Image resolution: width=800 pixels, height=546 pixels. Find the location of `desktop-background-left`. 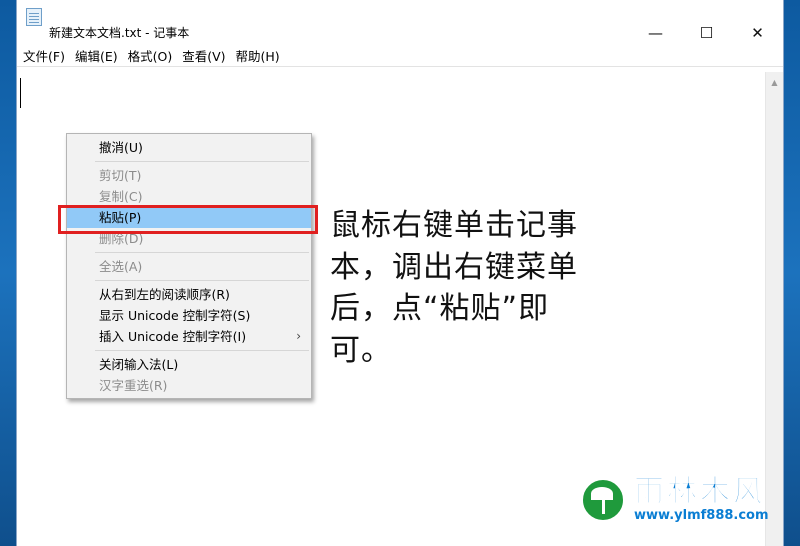

desktop-background-left is located at coordinates (8, 273).